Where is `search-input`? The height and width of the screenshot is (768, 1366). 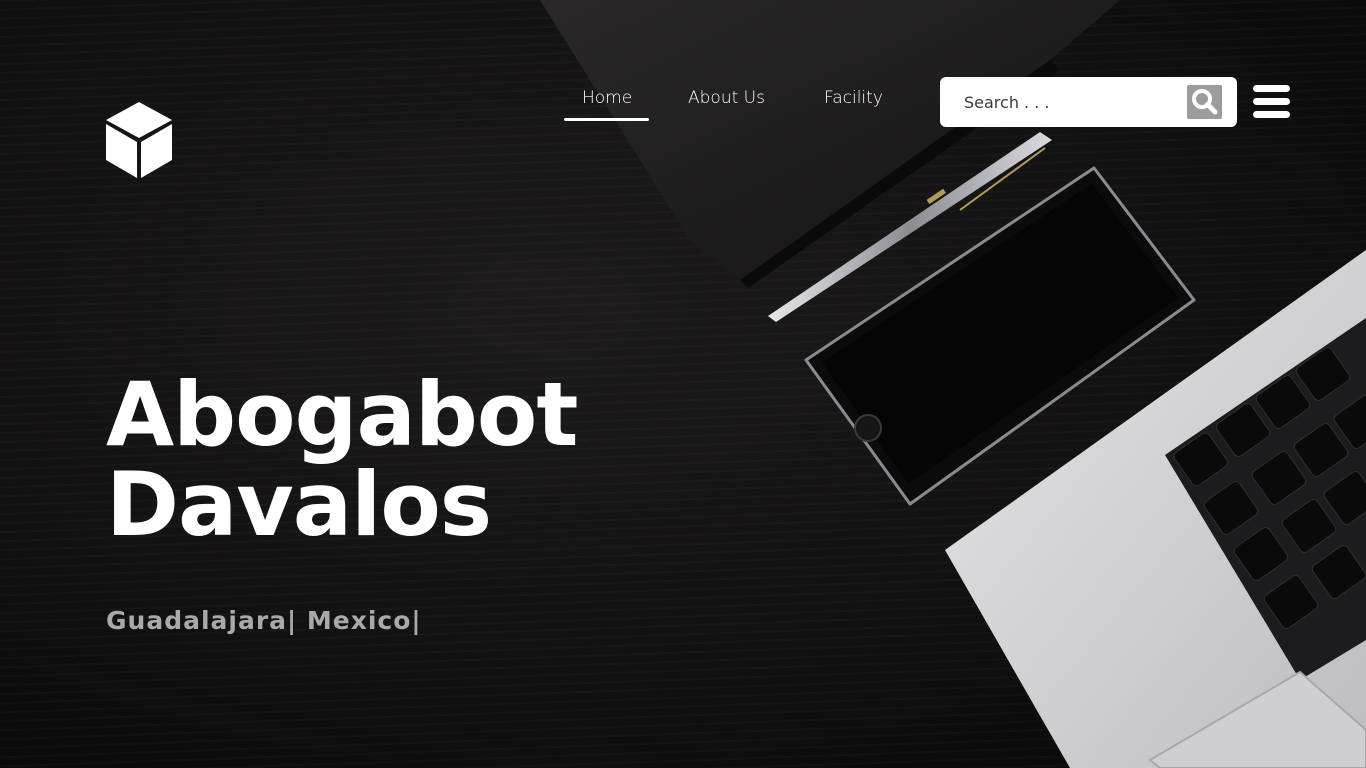 search-input is located at coordinates (1074, 102).